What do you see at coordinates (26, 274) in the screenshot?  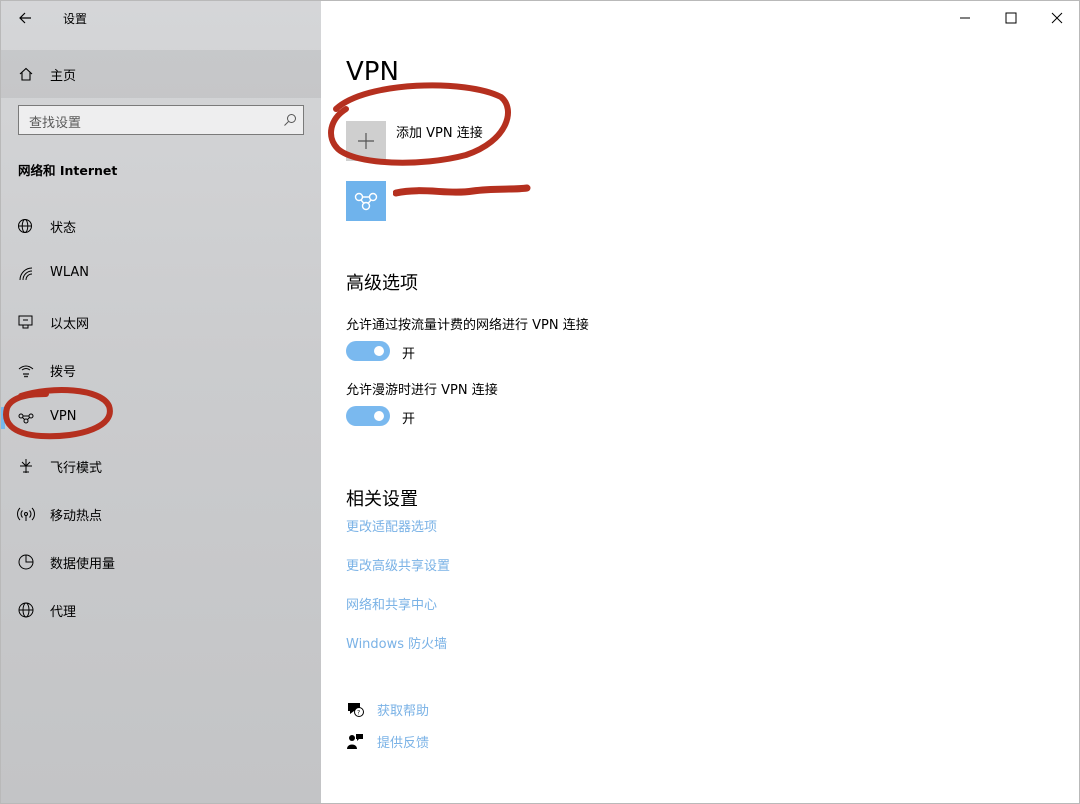 I see `wifi-icon` at bounding box center [26, 274].